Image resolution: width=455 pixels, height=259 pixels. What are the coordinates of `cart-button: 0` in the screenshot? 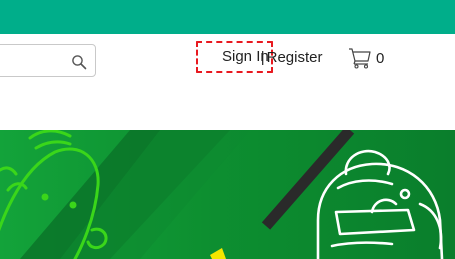 It's located at (366, 58).